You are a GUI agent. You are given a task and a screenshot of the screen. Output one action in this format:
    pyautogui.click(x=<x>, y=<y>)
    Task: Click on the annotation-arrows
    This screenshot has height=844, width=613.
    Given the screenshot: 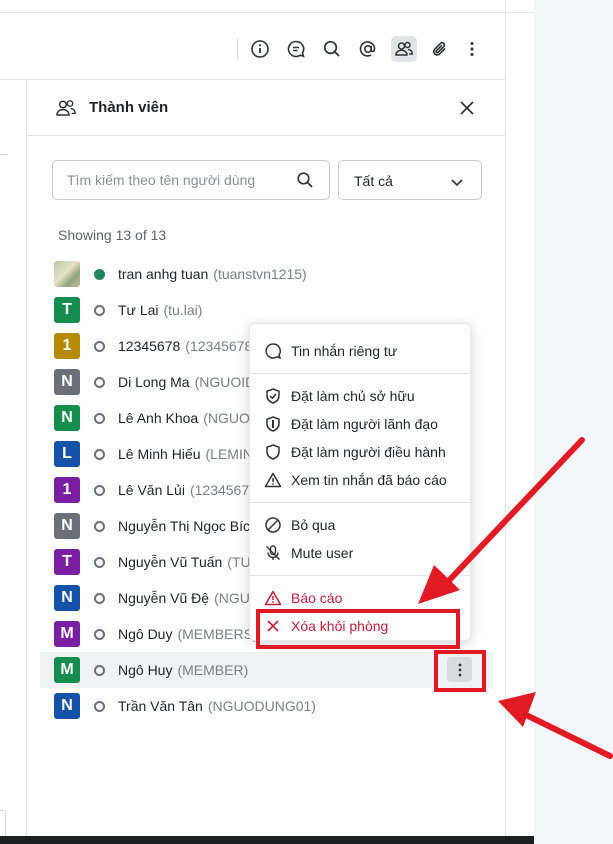 What is the action you would take?
    pyautogui.click(x=515, y=598)
    